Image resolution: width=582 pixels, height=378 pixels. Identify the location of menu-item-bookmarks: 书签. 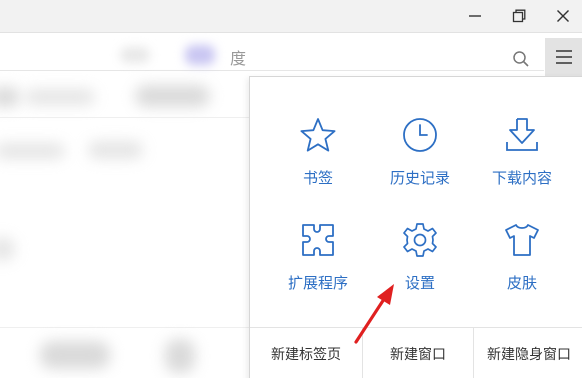
(318, 160).